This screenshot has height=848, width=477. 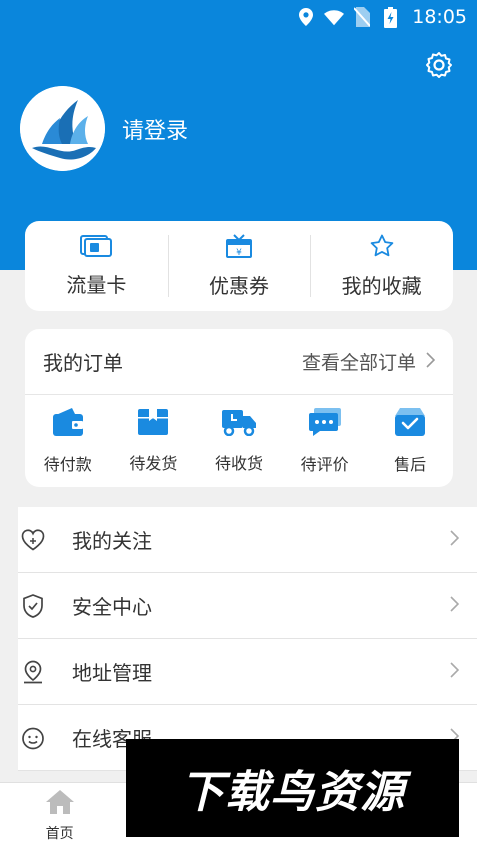 I want to click on smile-icon, so click(x=33, y=738).